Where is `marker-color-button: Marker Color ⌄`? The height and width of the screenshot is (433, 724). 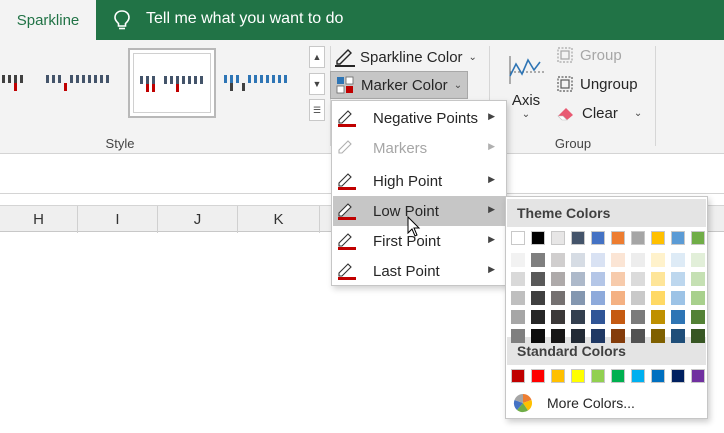
marker-color-button: Marker Color ⌄ is located at coordinates (399, 85).